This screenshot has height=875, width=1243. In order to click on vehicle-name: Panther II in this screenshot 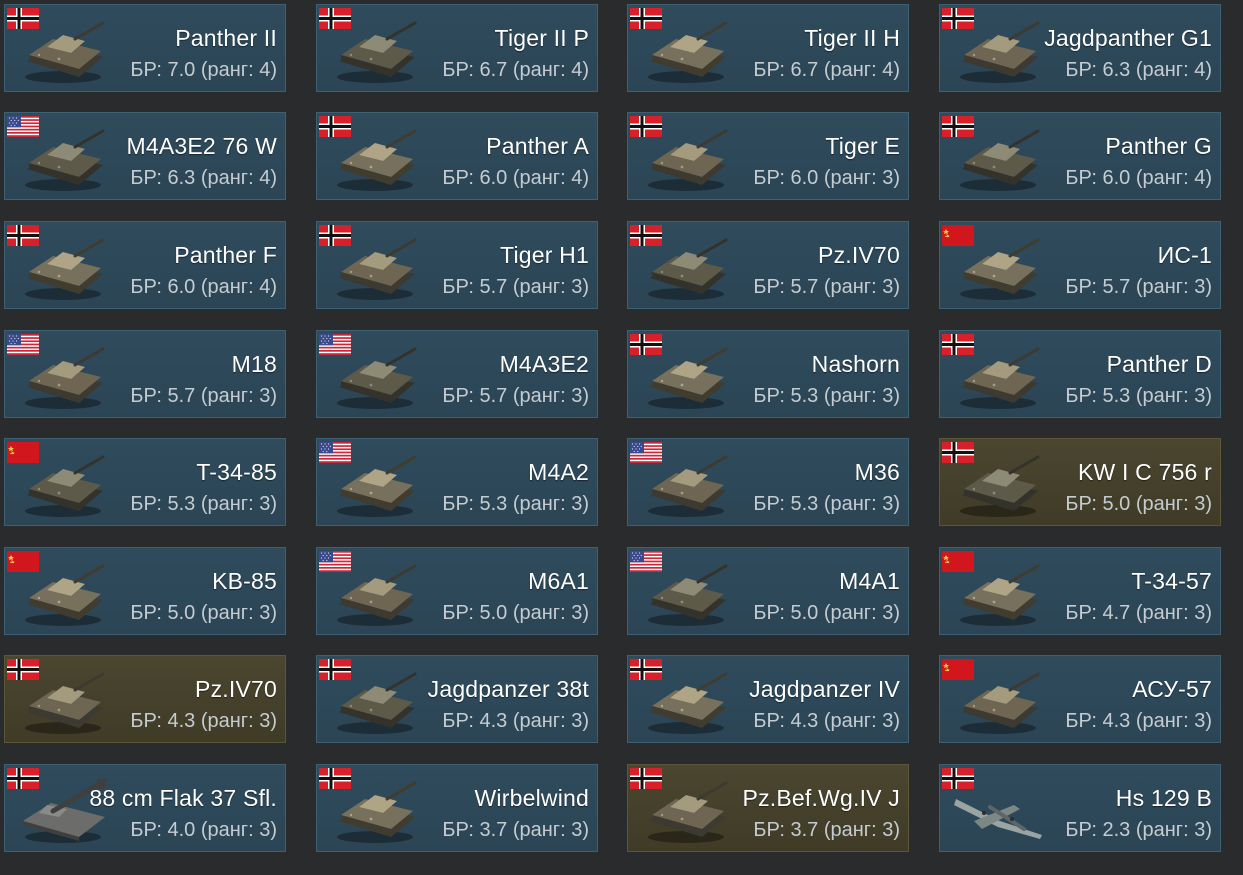, I will do `click(226, 38)`.